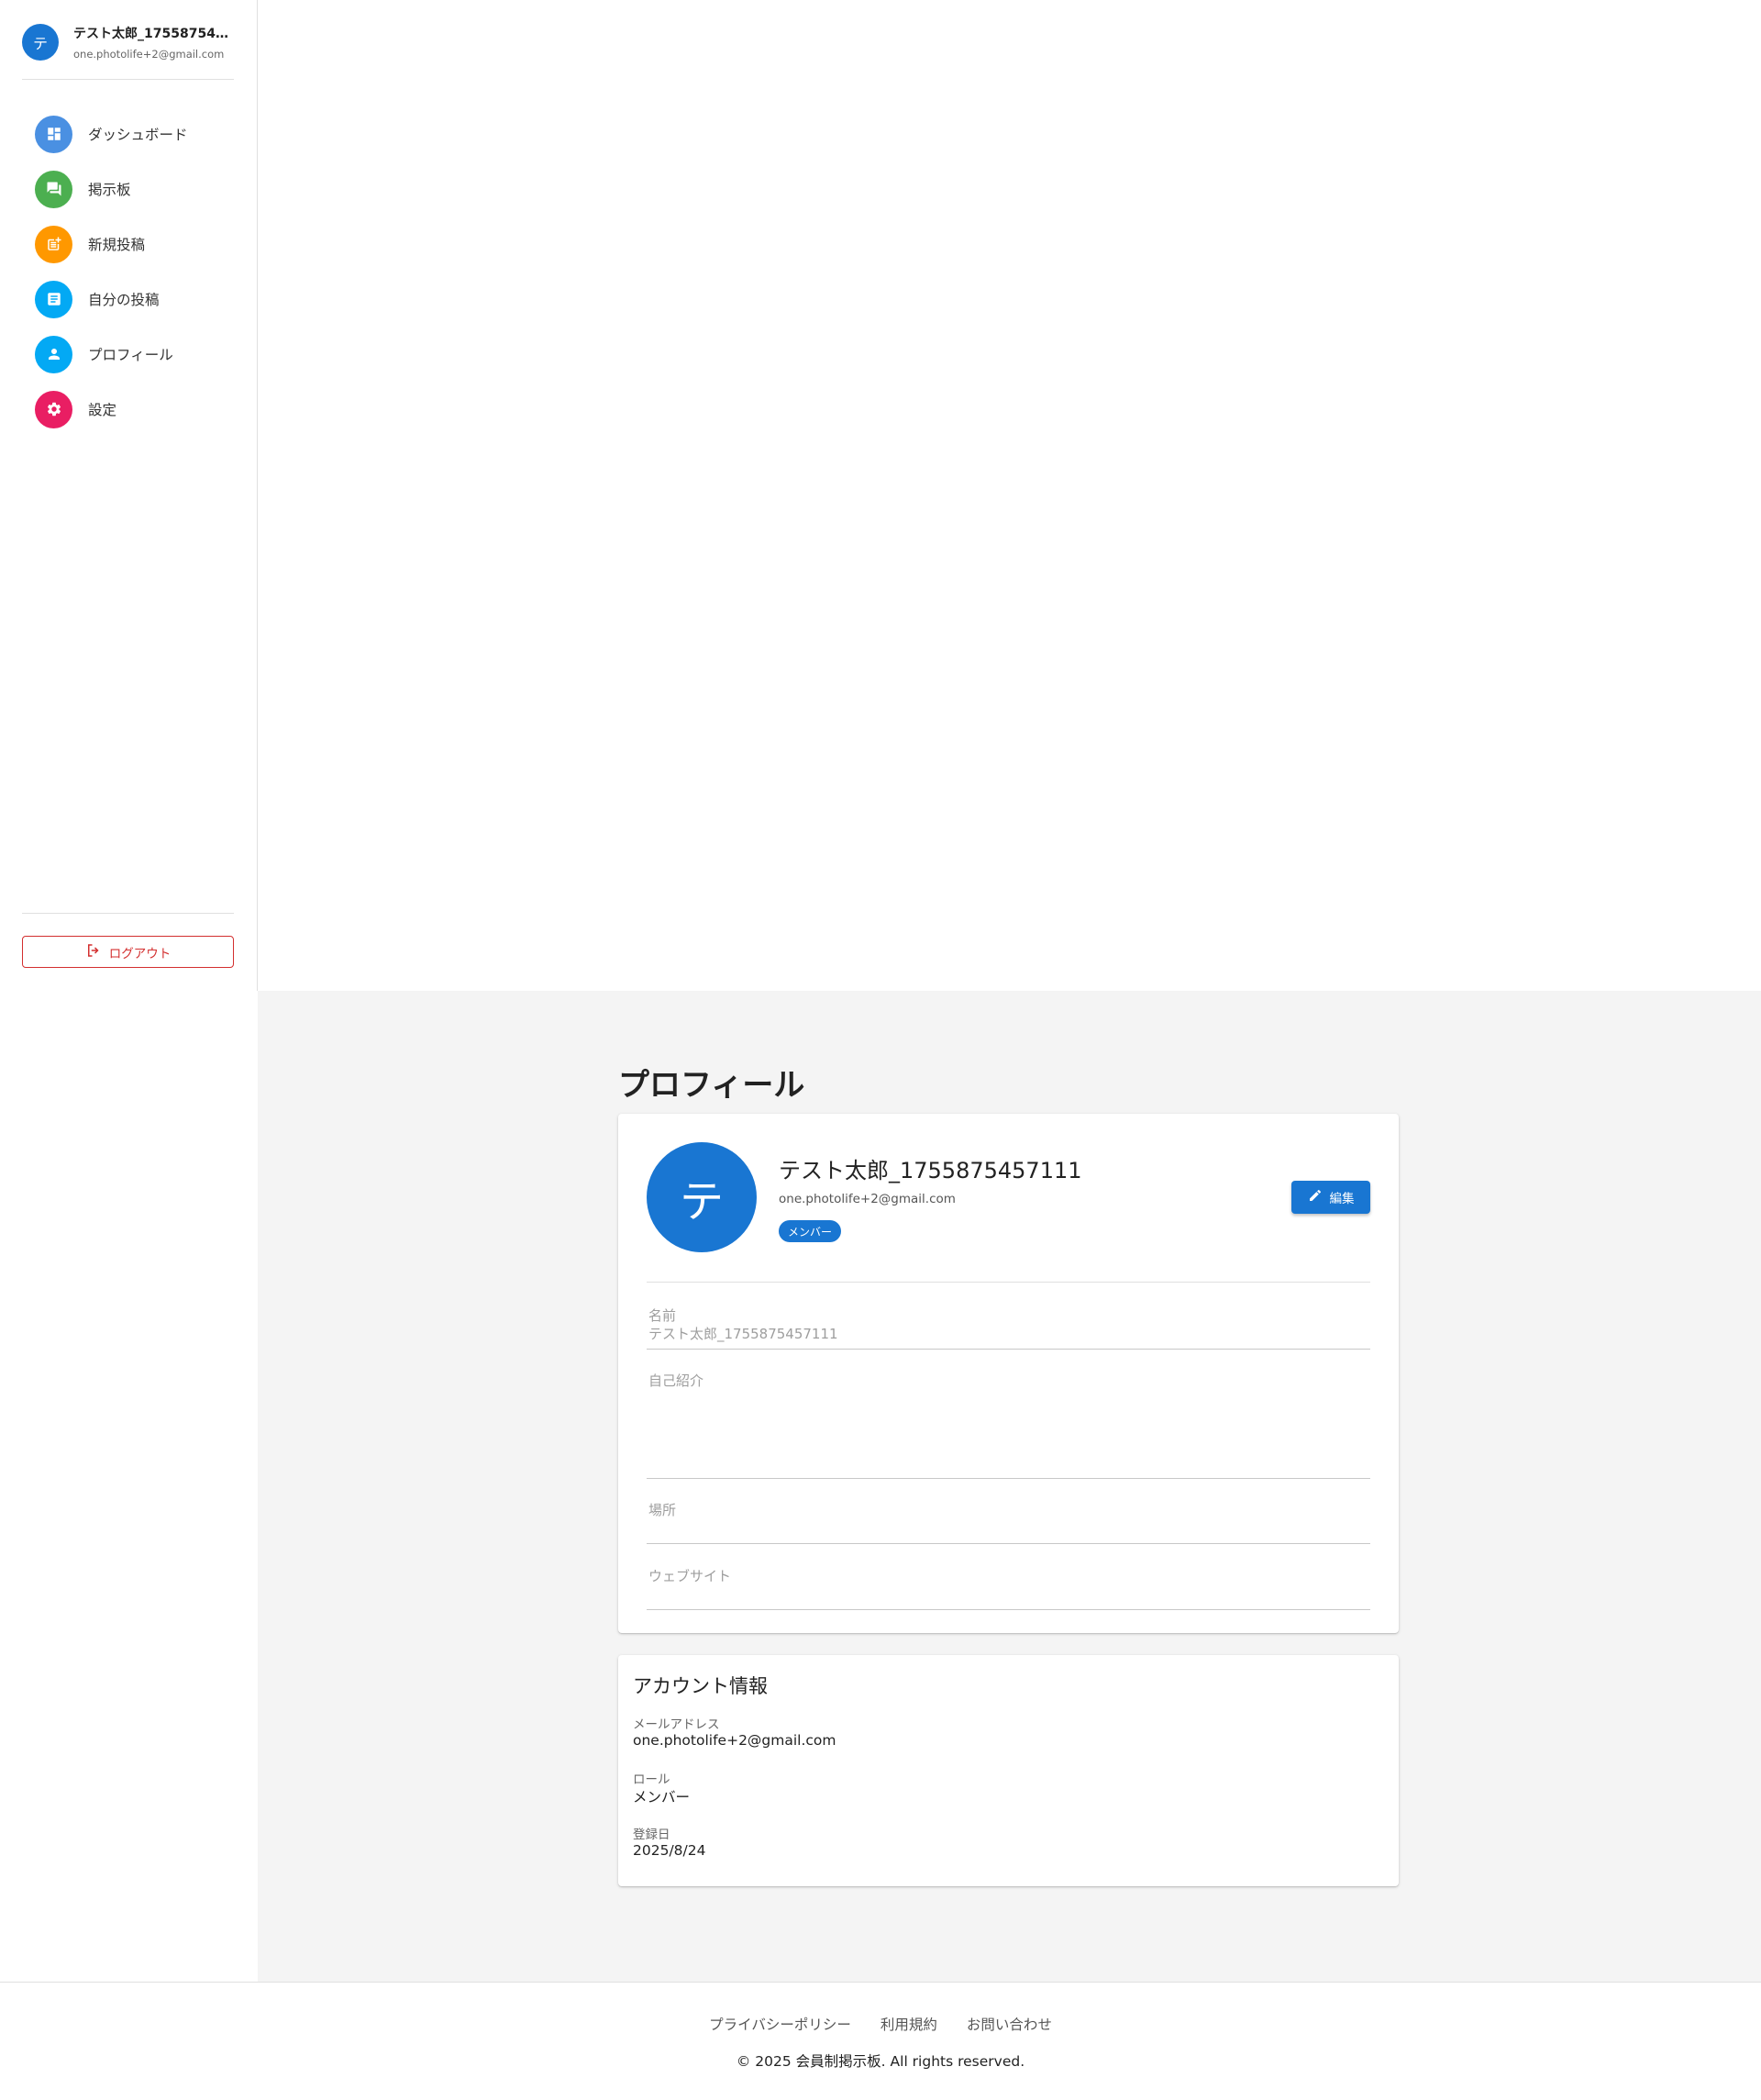 This screenshot has width=1761, height=2100. What do you see at coordinates (136, 410) in the screenshot?
I see `sidebar-item-settings: 設定` at bounding box center [136, 410].